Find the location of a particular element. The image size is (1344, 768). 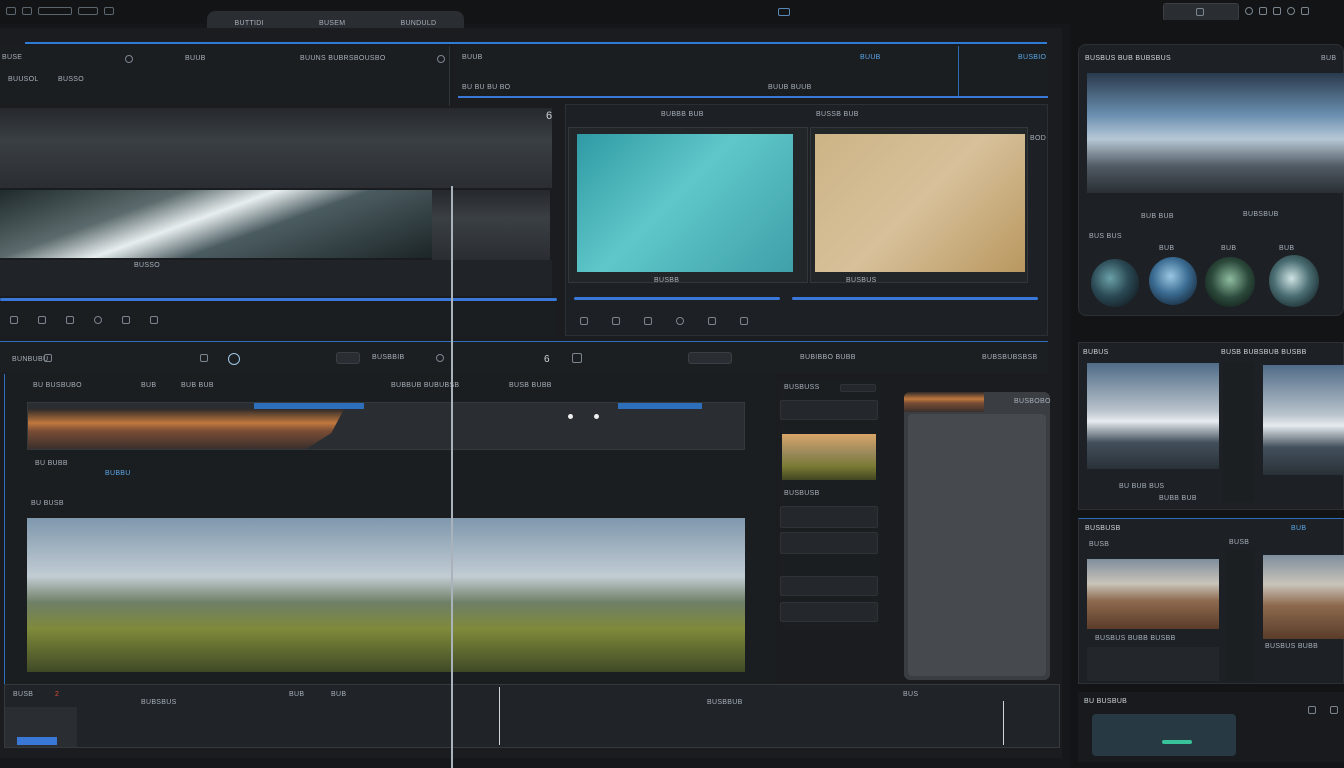

right-bottom-thumb-label-1: BUSBUS BUBB is located at coordinates (1292, 646).